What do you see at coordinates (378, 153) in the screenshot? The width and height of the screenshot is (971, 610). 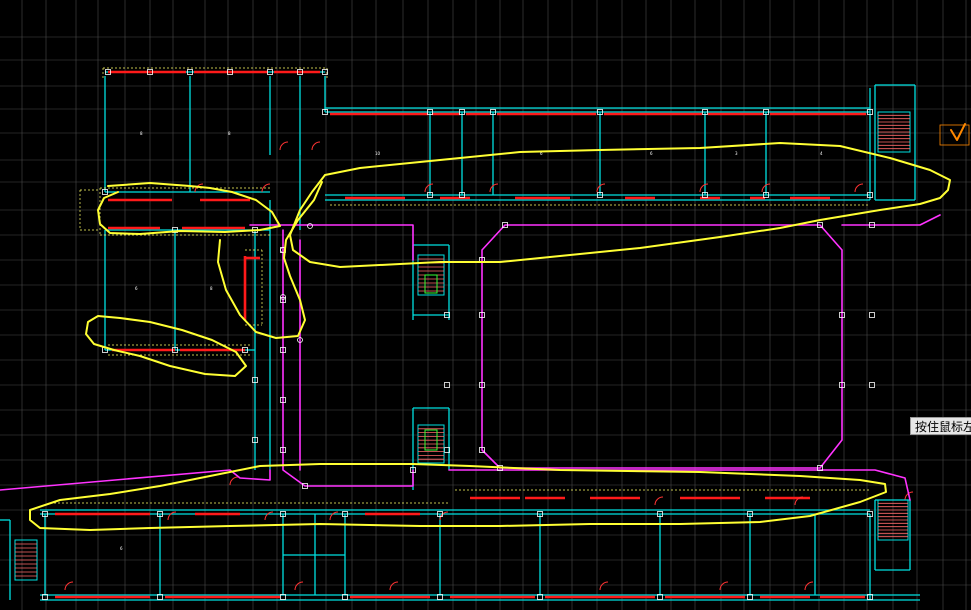 I see `room-tag: 10` at bounding box center [378, 153].